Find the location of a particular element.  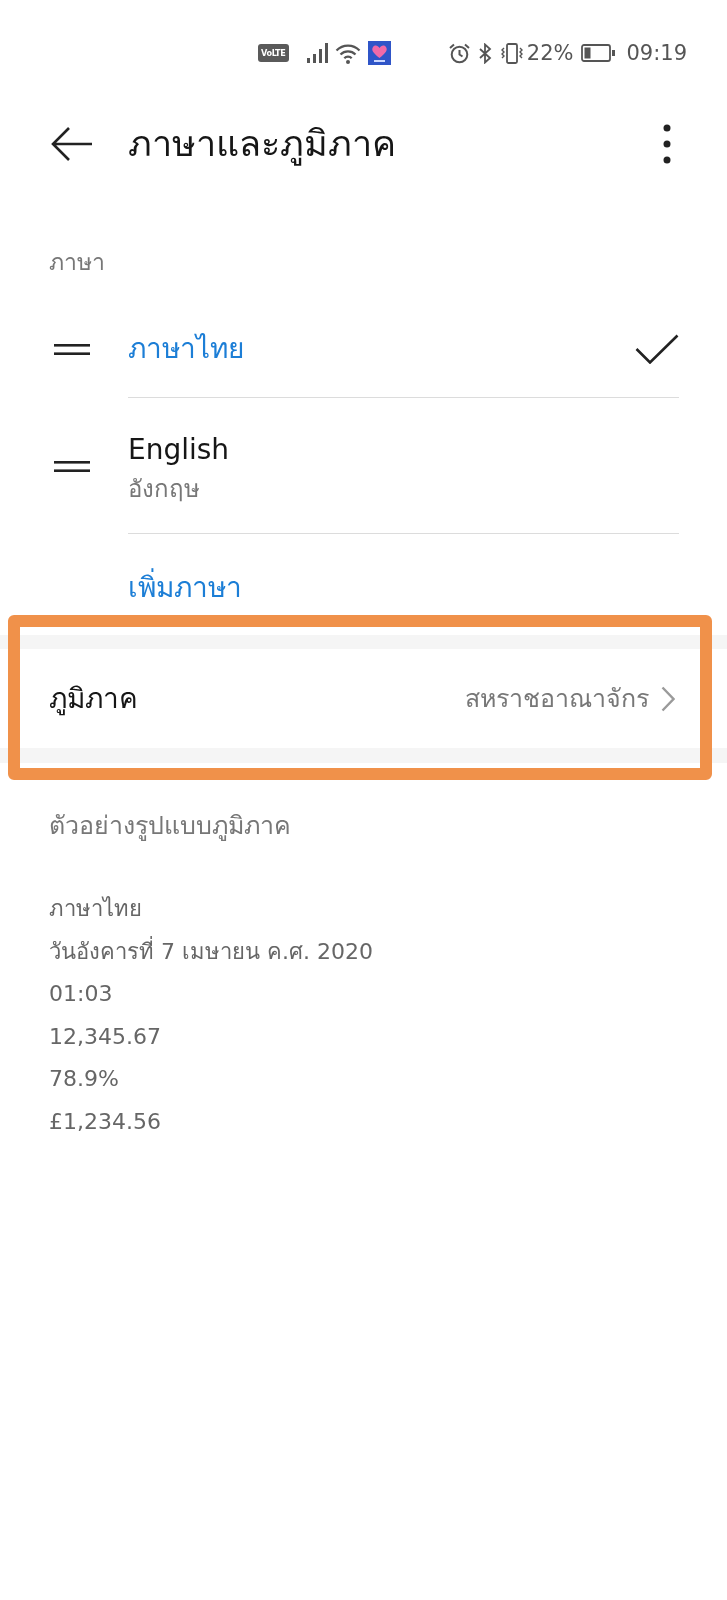

clock-time: 09:19 is located at coordinates (656, 53).